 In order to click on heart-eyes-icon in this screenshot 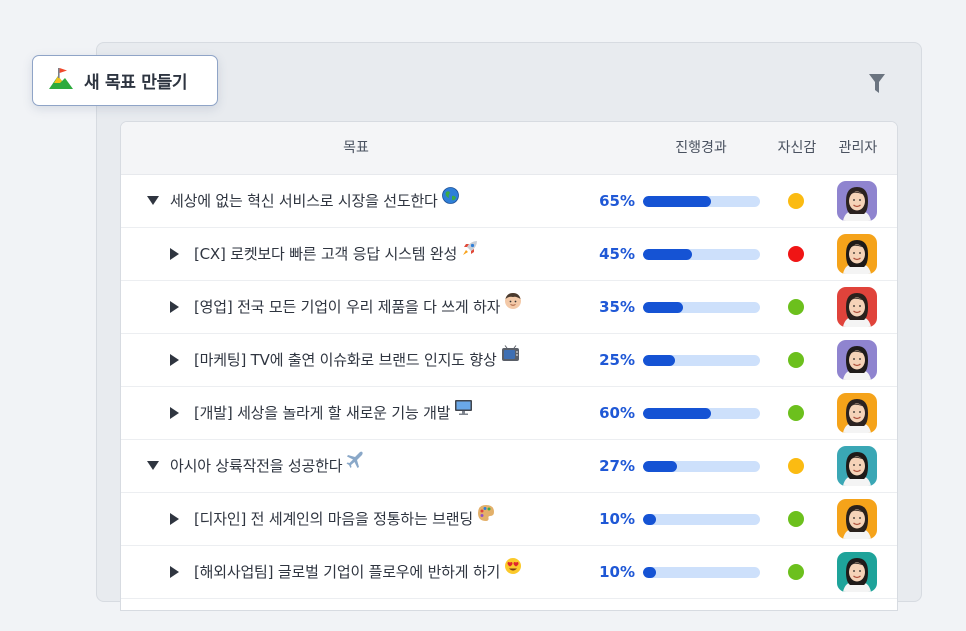, I will do `click(513, 570)`.